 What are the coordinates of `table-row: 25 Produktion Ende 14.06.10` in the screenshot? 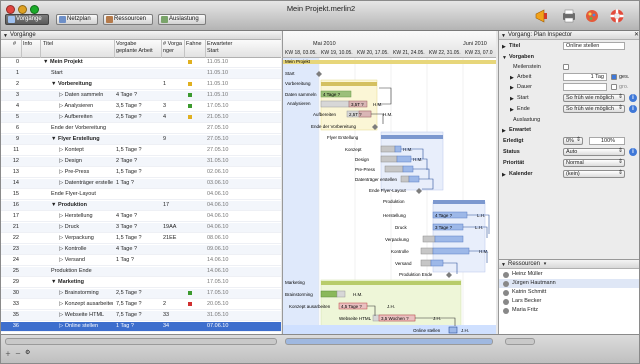 It's located at (141, 272).